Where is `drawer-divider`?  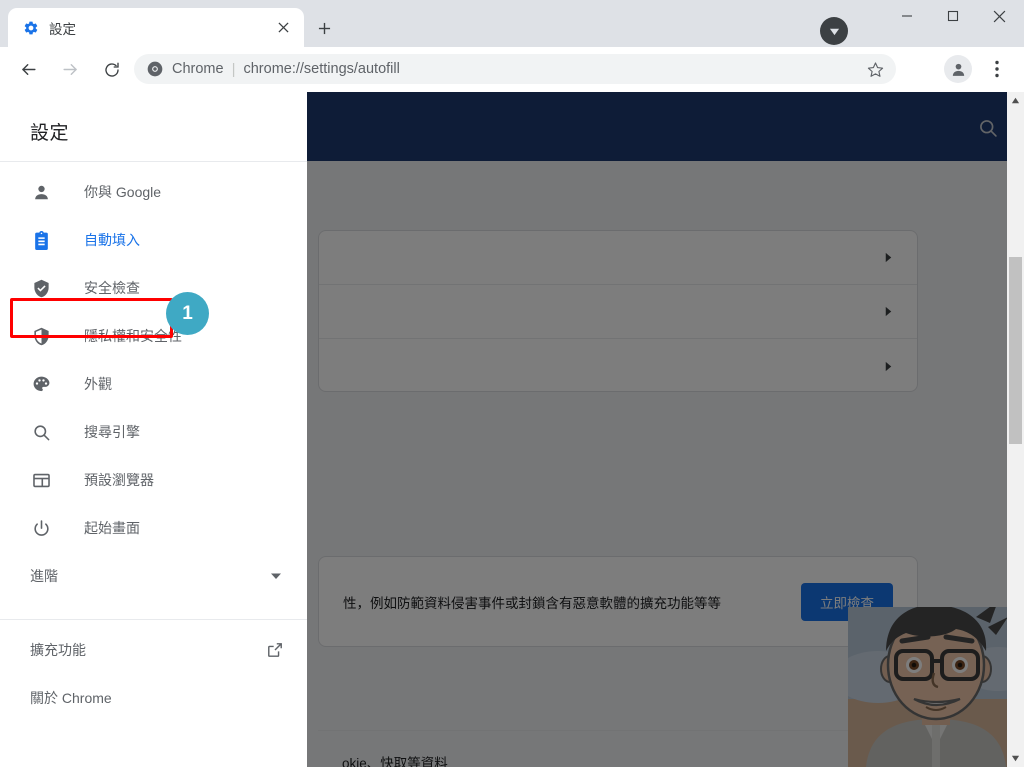 drawer-divider is located at coordinates (153, 161).